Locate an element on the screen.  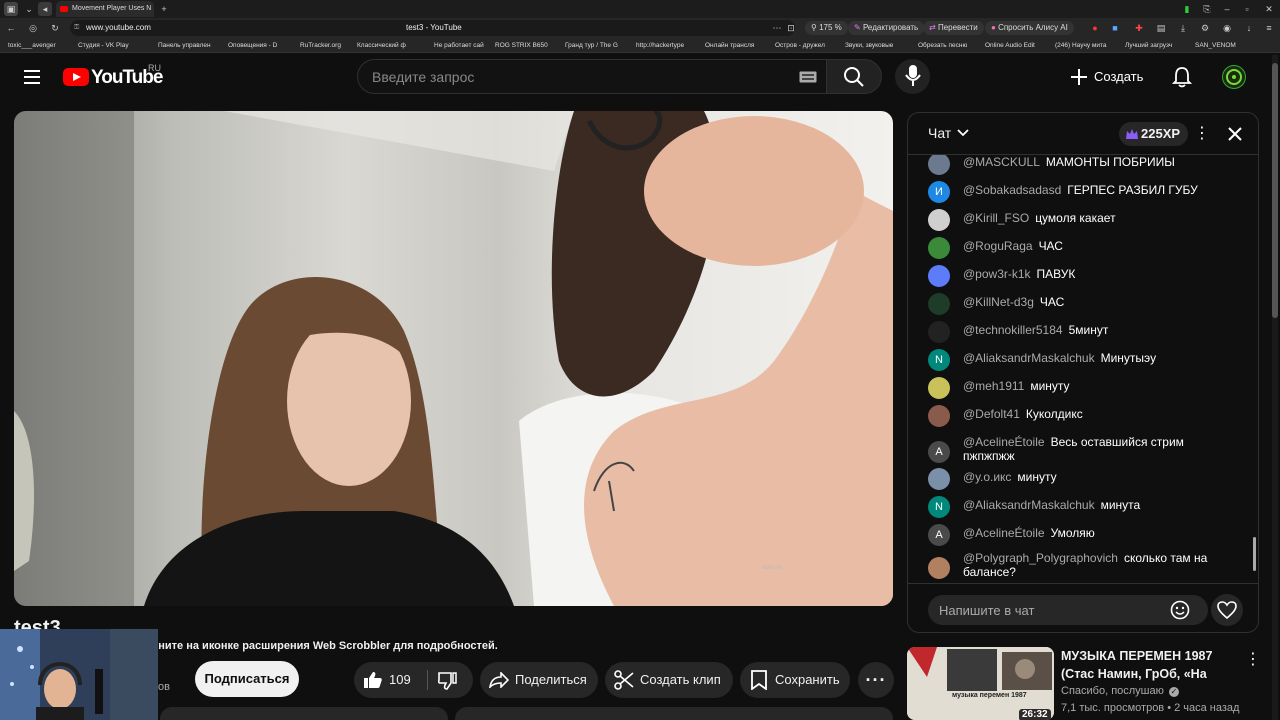
search-input is located at coordinates (572, 76).